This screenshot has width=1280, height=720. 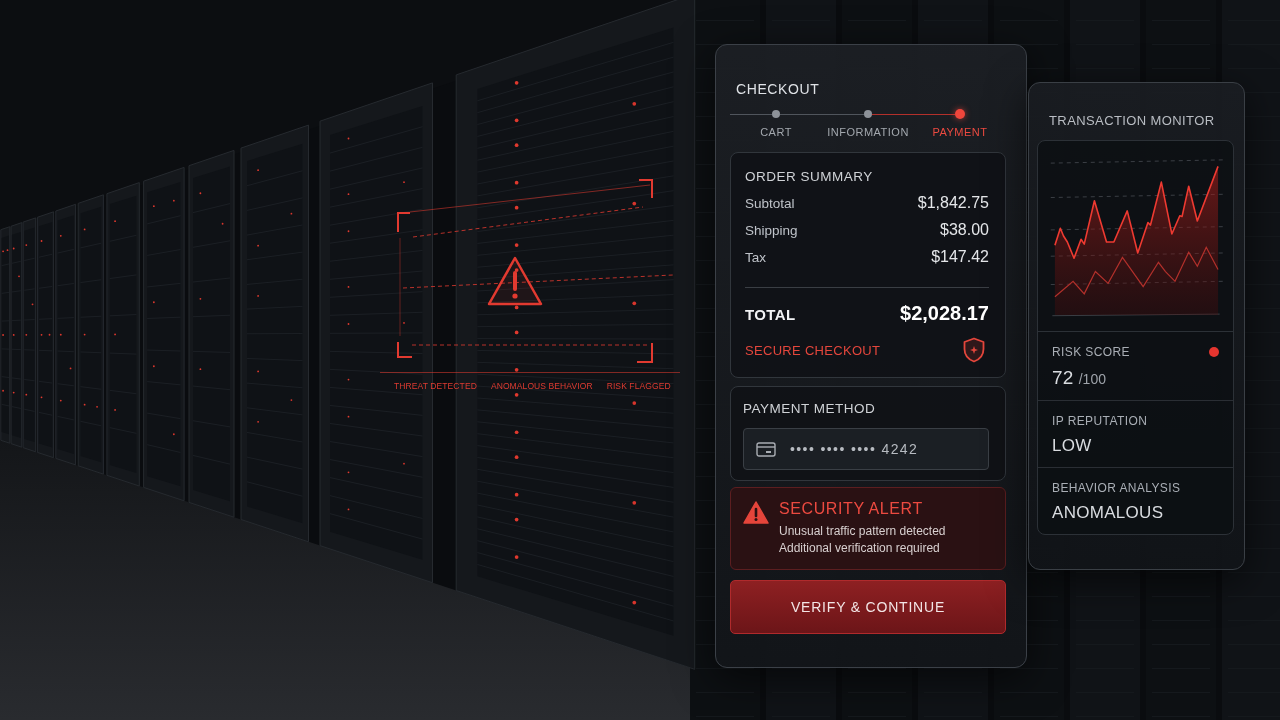 What do you see at coordinates (766, 449) in the screenshot?
I see `credit-card-icon` at bounding box center [766, 449].